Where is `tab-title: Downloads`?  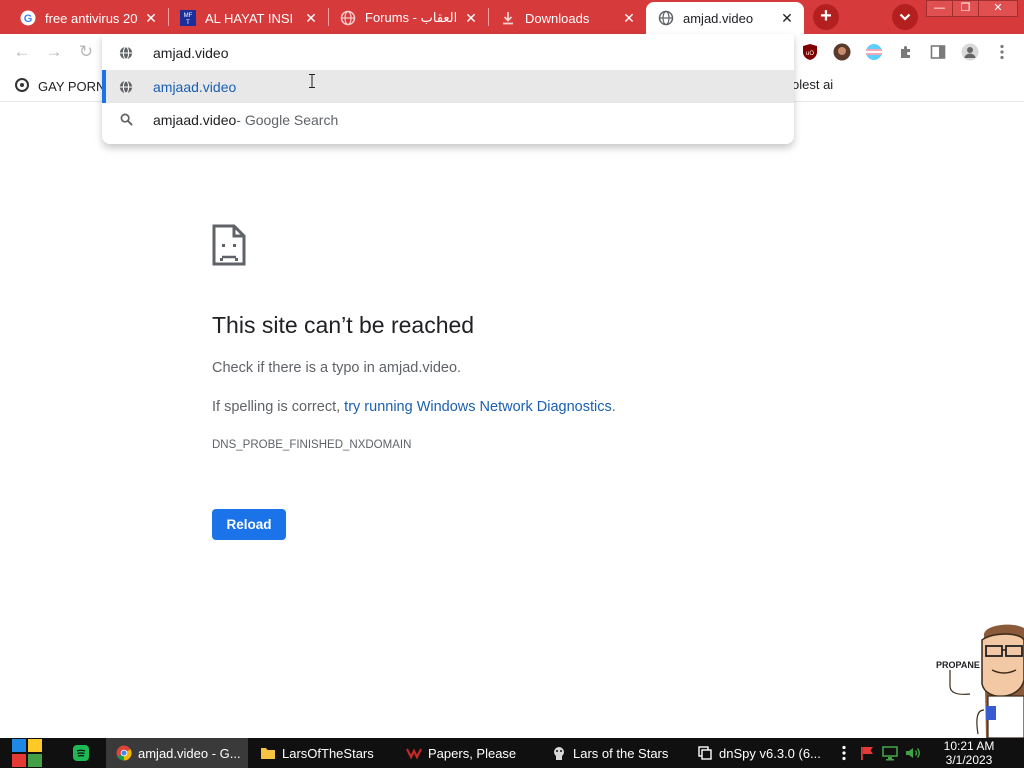
tab-title: Downloads is located at coordinates (557, 18).